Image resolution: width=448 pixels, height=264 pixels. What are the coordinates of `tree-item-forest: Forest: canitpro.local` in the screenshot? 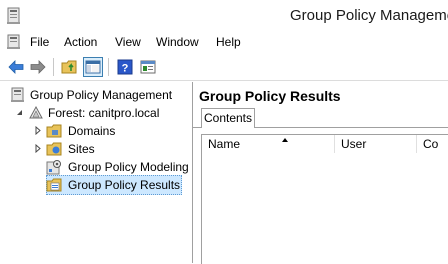 It's located at (95, 113).